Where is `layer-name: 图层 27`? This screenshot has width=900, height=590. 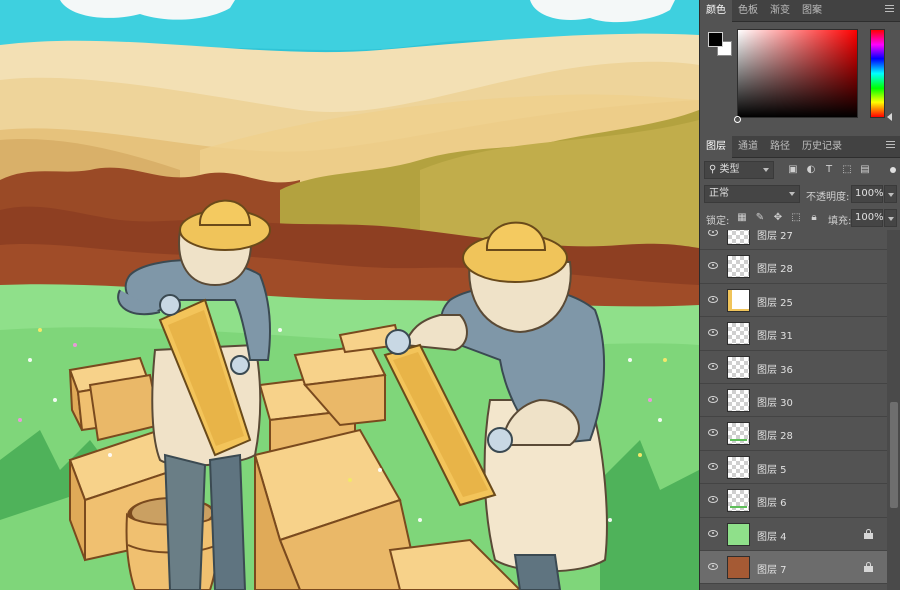 layer-name: 图层 27 is located at coordinates (775, 236).